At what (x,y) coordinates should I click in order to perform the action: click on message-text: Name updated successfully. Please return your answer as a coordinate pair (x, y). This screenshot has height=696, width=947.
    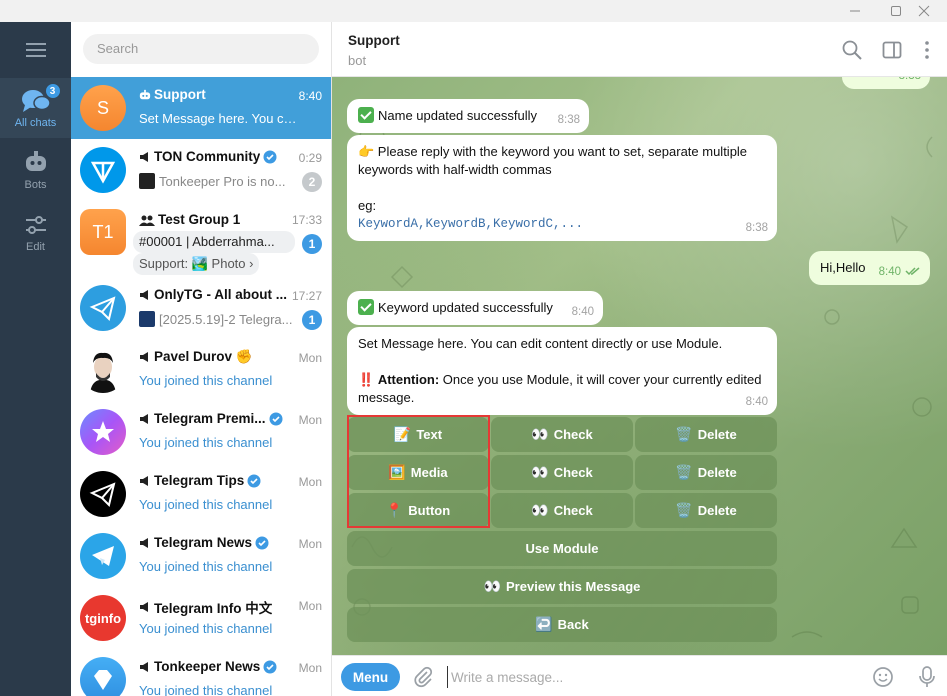
    Looking at the image, I should click on (457, 115).